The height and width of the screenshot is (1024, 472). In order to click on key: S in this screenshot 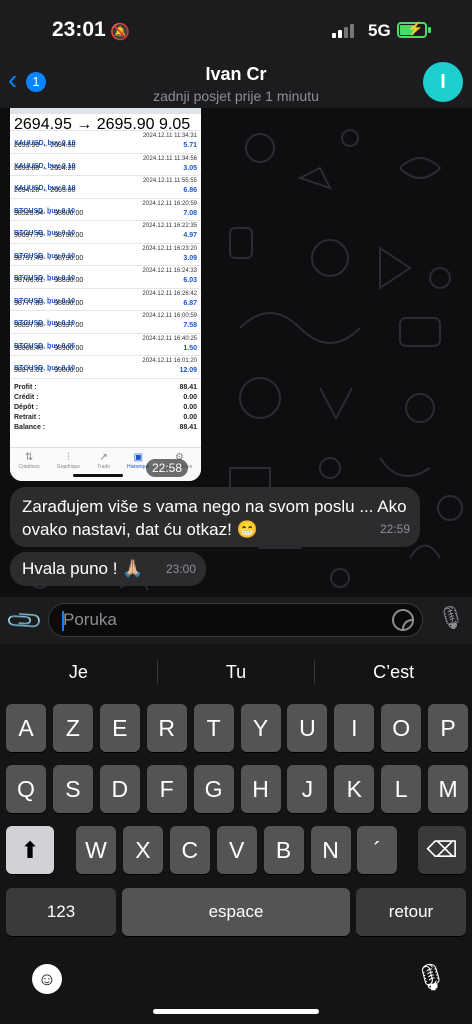, I will do `click(72, 789)`.